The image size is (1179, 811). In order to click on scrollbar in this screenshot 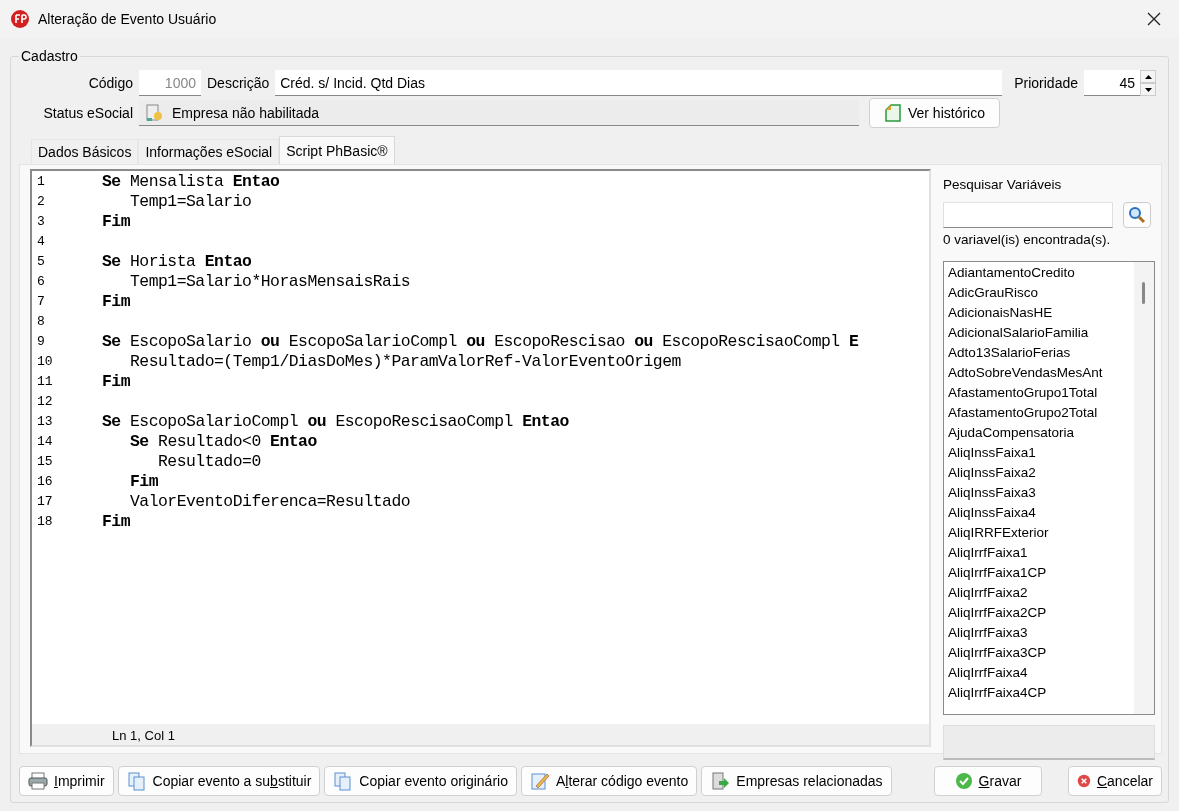, I will do `click(1144, 488)`.